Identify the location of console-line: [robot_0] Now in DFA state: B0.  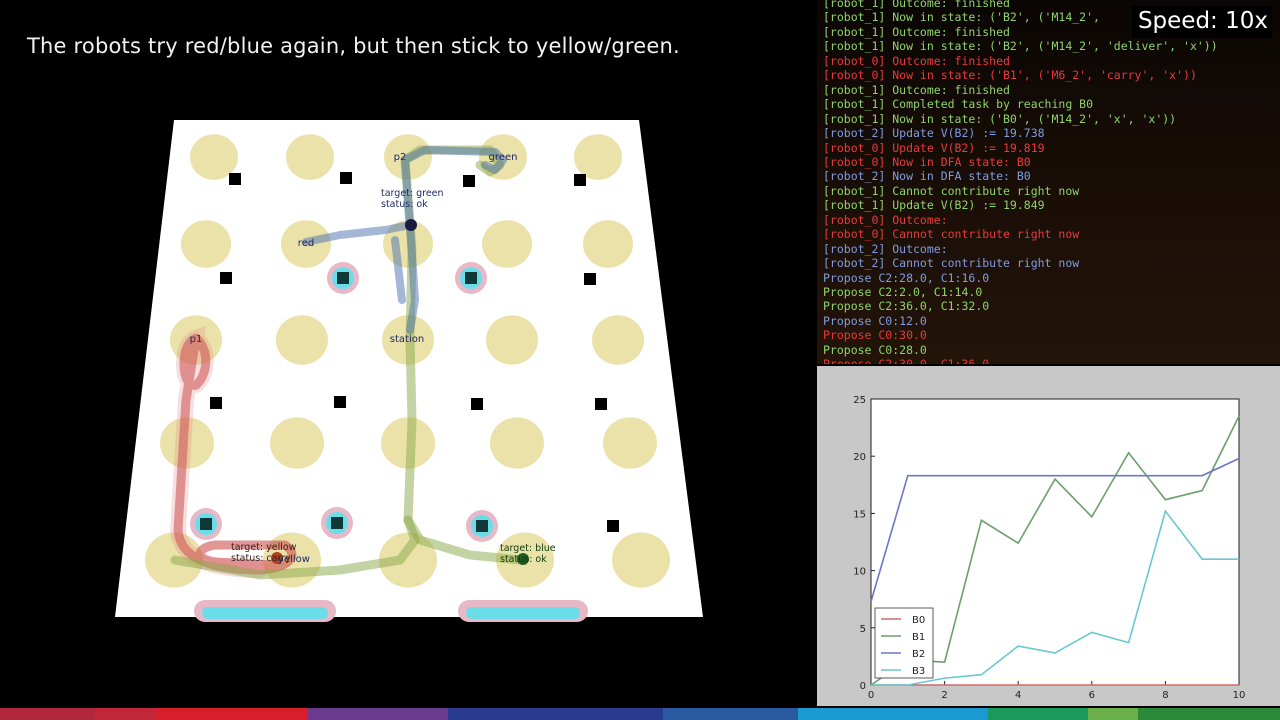
(927, 161).